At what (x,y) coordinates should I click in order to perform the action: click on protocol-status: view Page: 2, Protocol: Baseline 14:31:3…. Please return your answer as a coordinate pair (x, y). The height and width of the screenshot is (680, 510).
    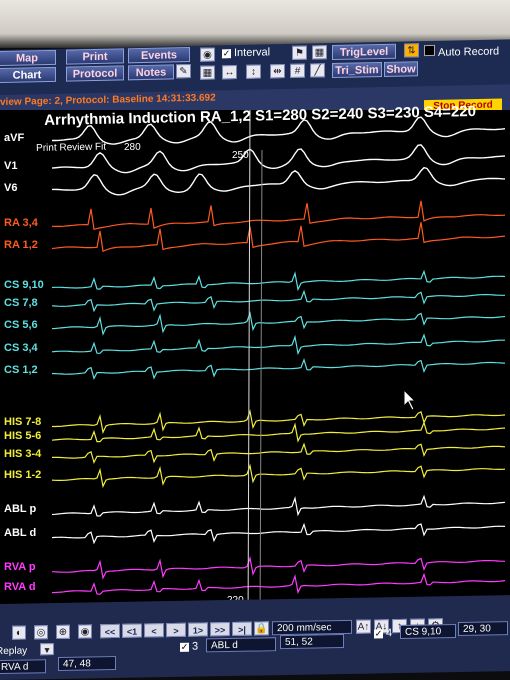
    Looking at the image, I should click on (108, 100).